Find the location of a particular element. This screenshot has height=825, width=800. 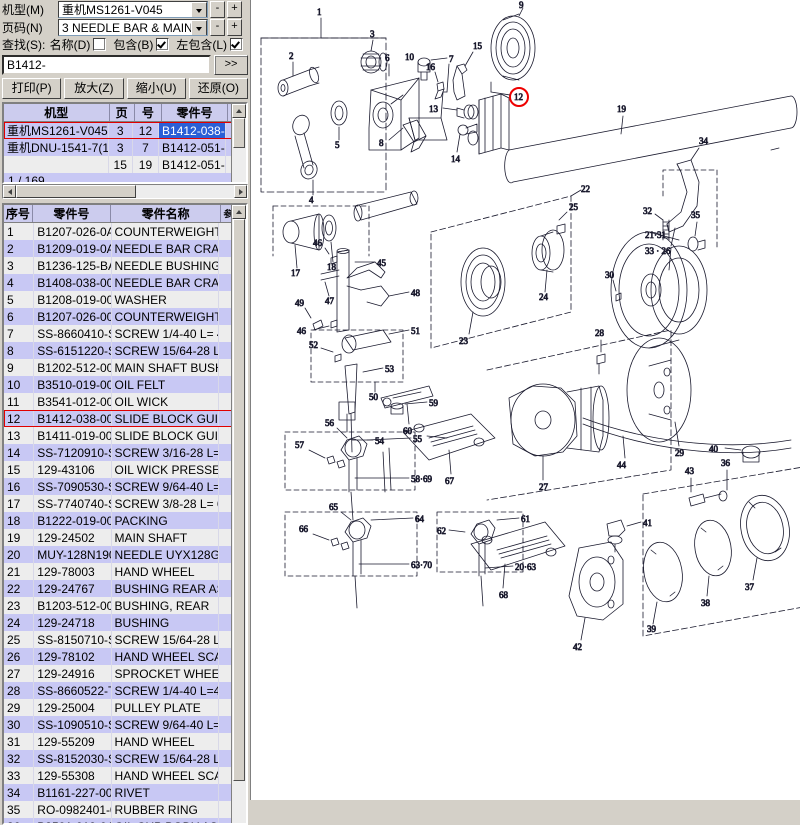

table-row: 20MUY-128N1900NEEDLE UYX128GAS-N is located at coordinates (120, 554).